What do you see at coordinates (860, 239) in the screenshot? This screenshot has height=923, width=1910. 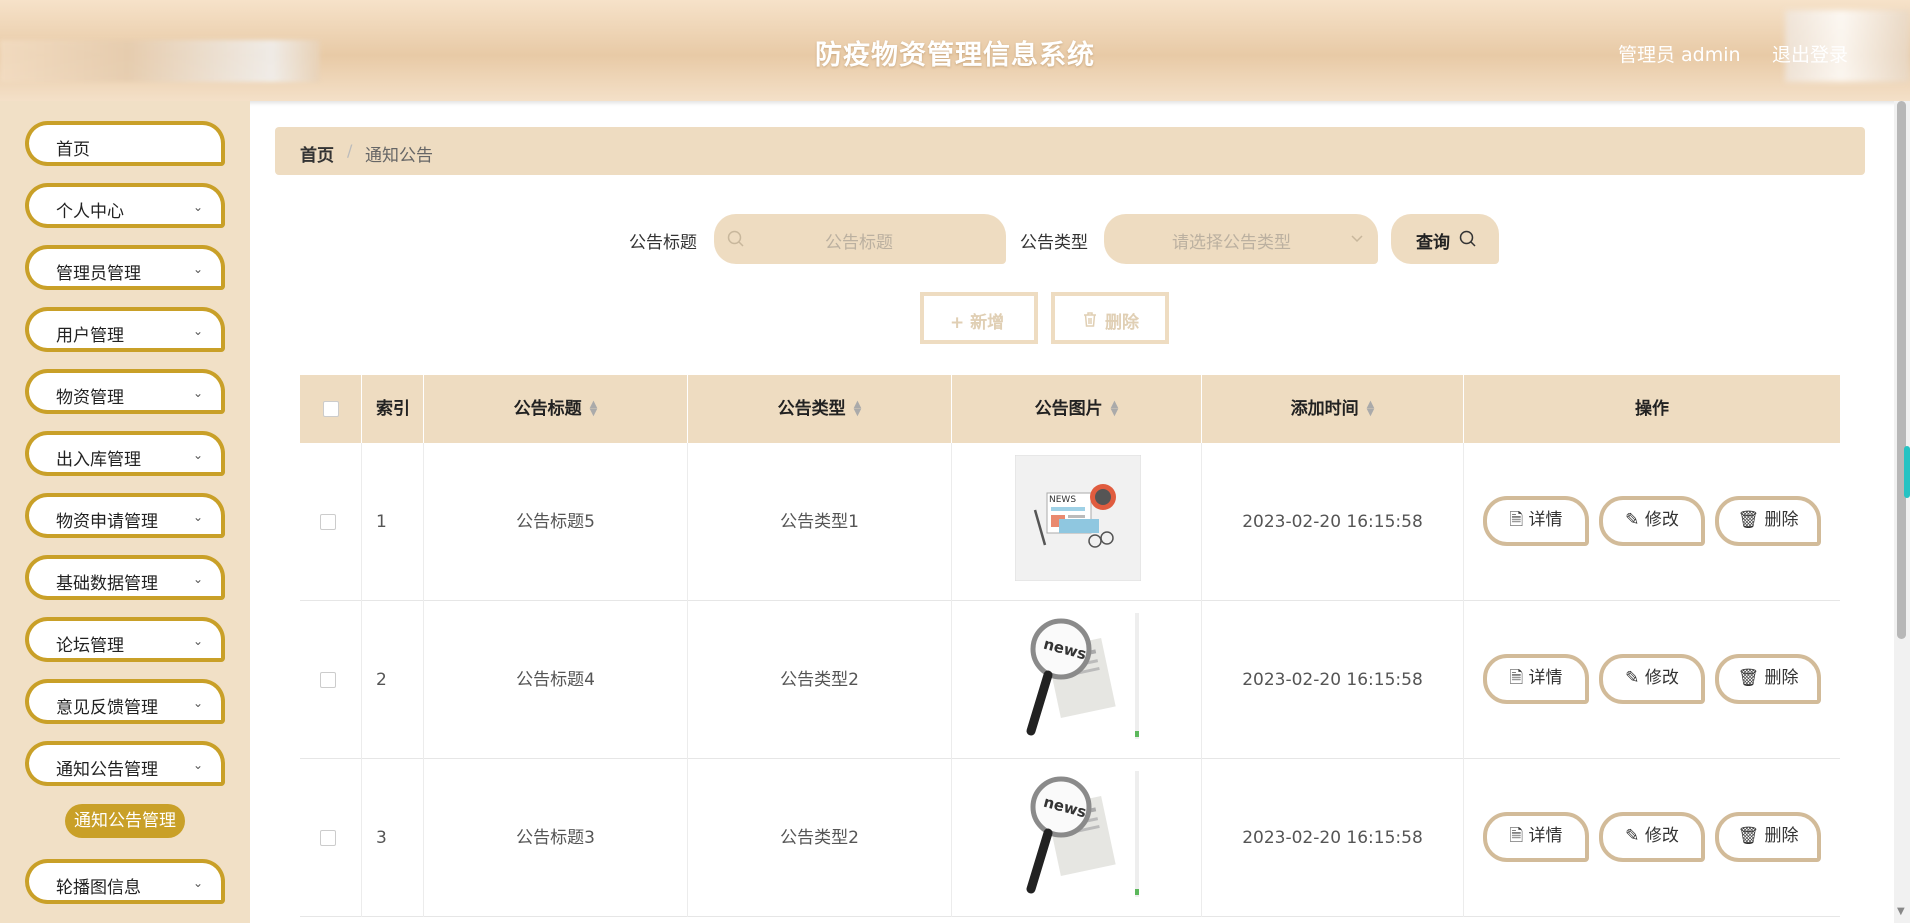 I see `title-search-input: 公告标题` at bounding box center [860, 239].